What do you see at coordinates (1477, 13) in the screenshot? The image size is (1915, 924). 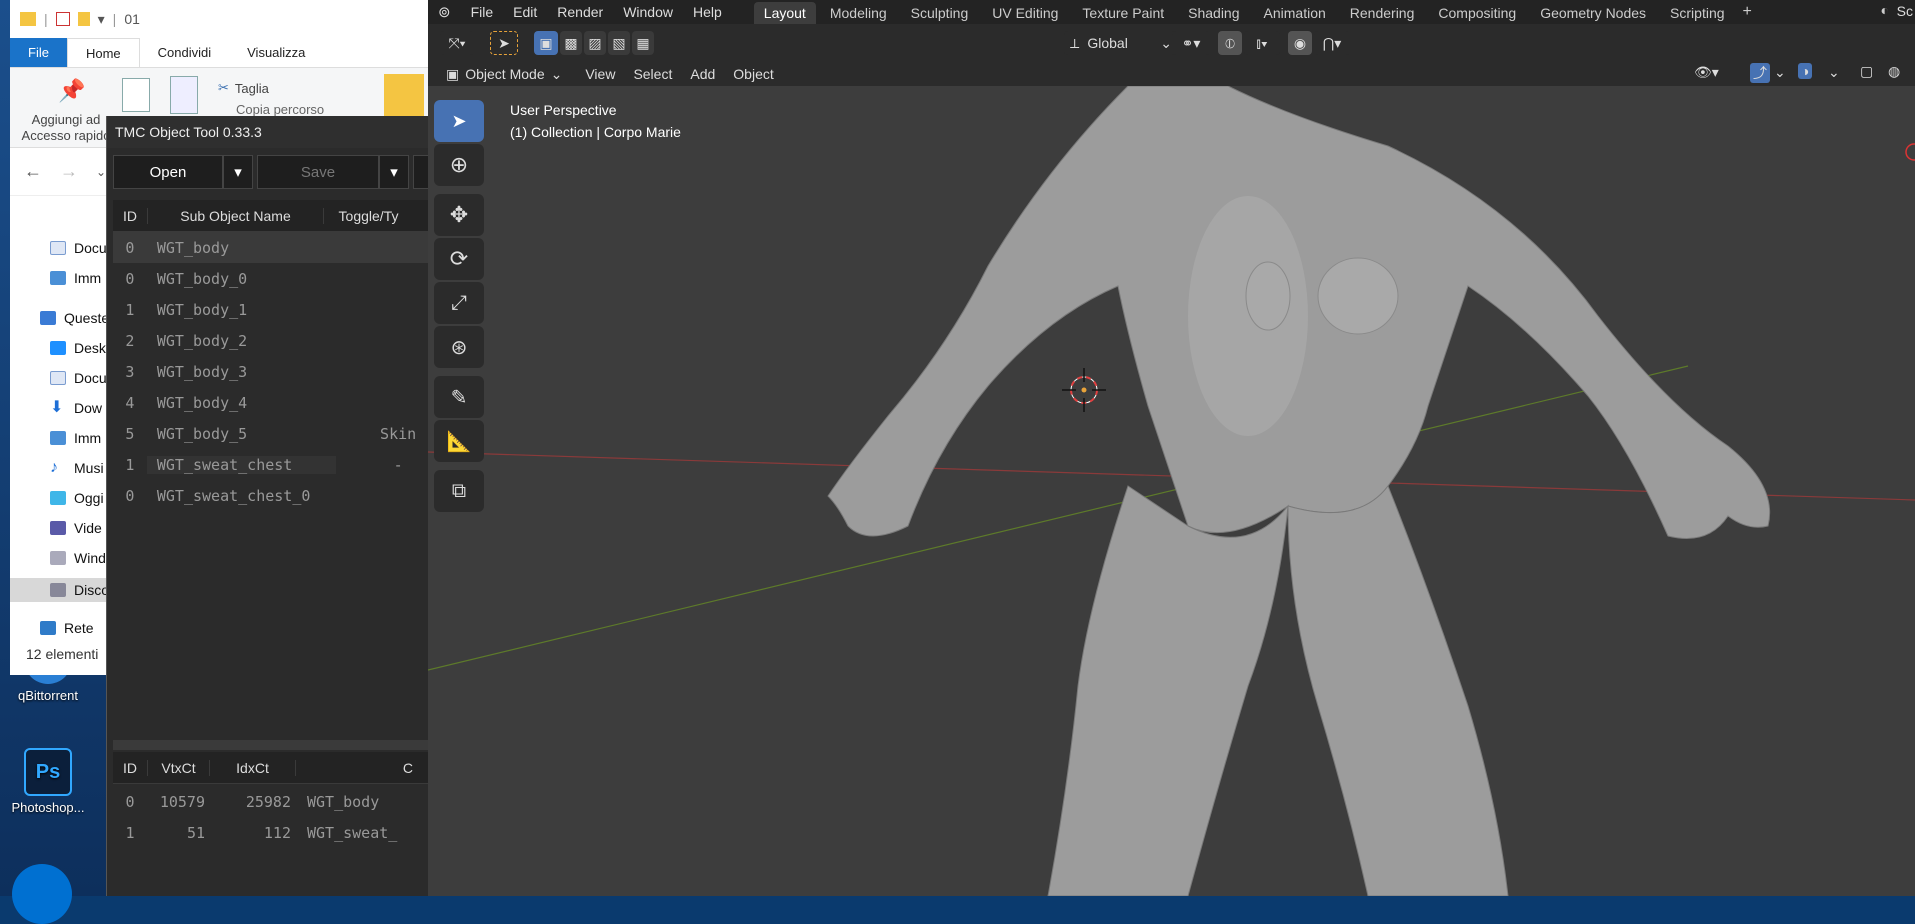 I see `workspace-tab-compositing: Compositing` at bounding box center [1477, 13].